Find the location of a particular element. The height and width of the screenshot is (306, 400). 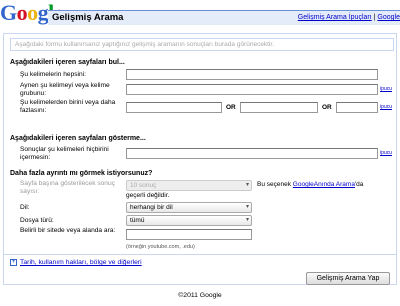

site-example-hint: (örneğin youtube.com, .edu) is located at coordinates (160, 247).